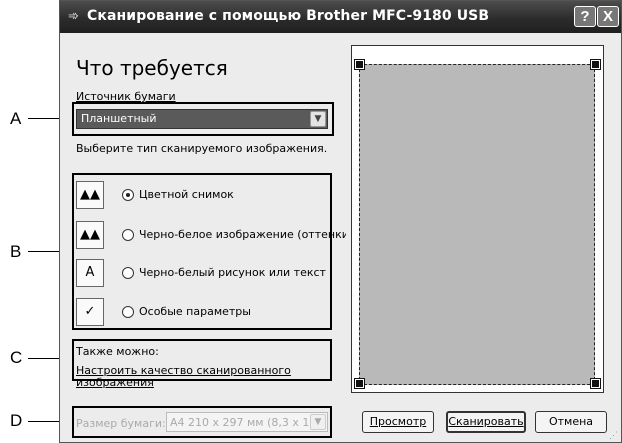 The height and width of the screenshot is (443, 622). I want to click on option-bw-text: A Черно-белый рисунок или текст, so click(202, 274).